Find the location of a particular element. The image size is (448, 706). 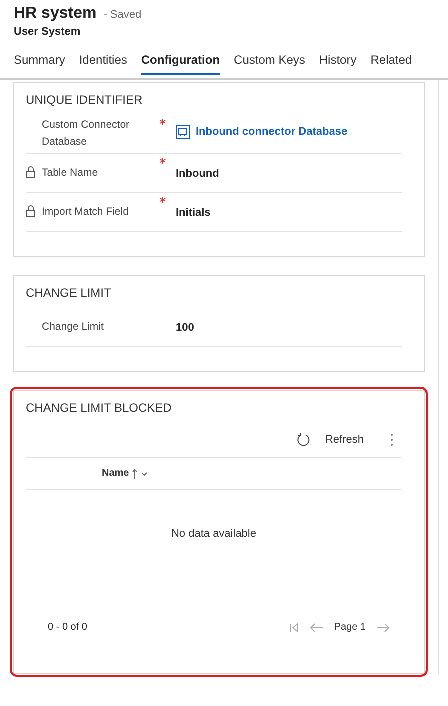

tab: Related is located at coordinates (391, 64).